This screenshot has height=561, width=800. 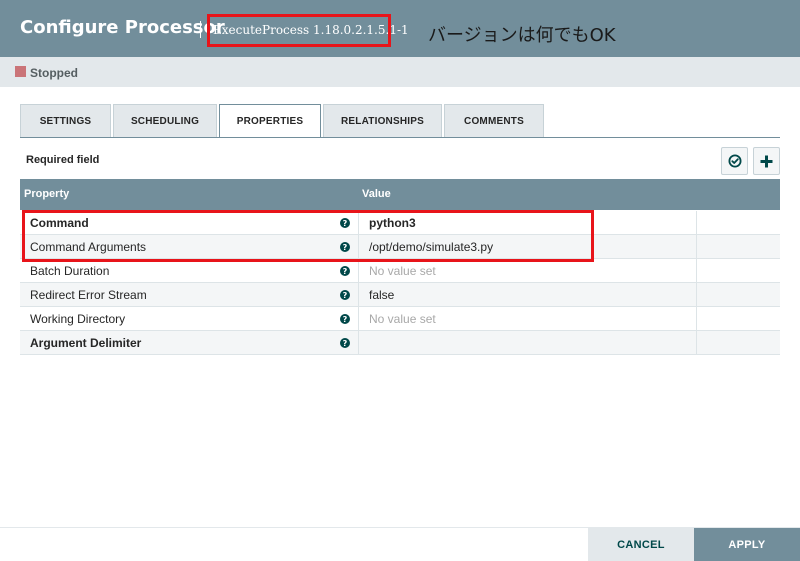 What do you see at coordinates (70, 271) in the screenshot?
I see `property-name: Batch Duration` at bounding box center [70, 271].